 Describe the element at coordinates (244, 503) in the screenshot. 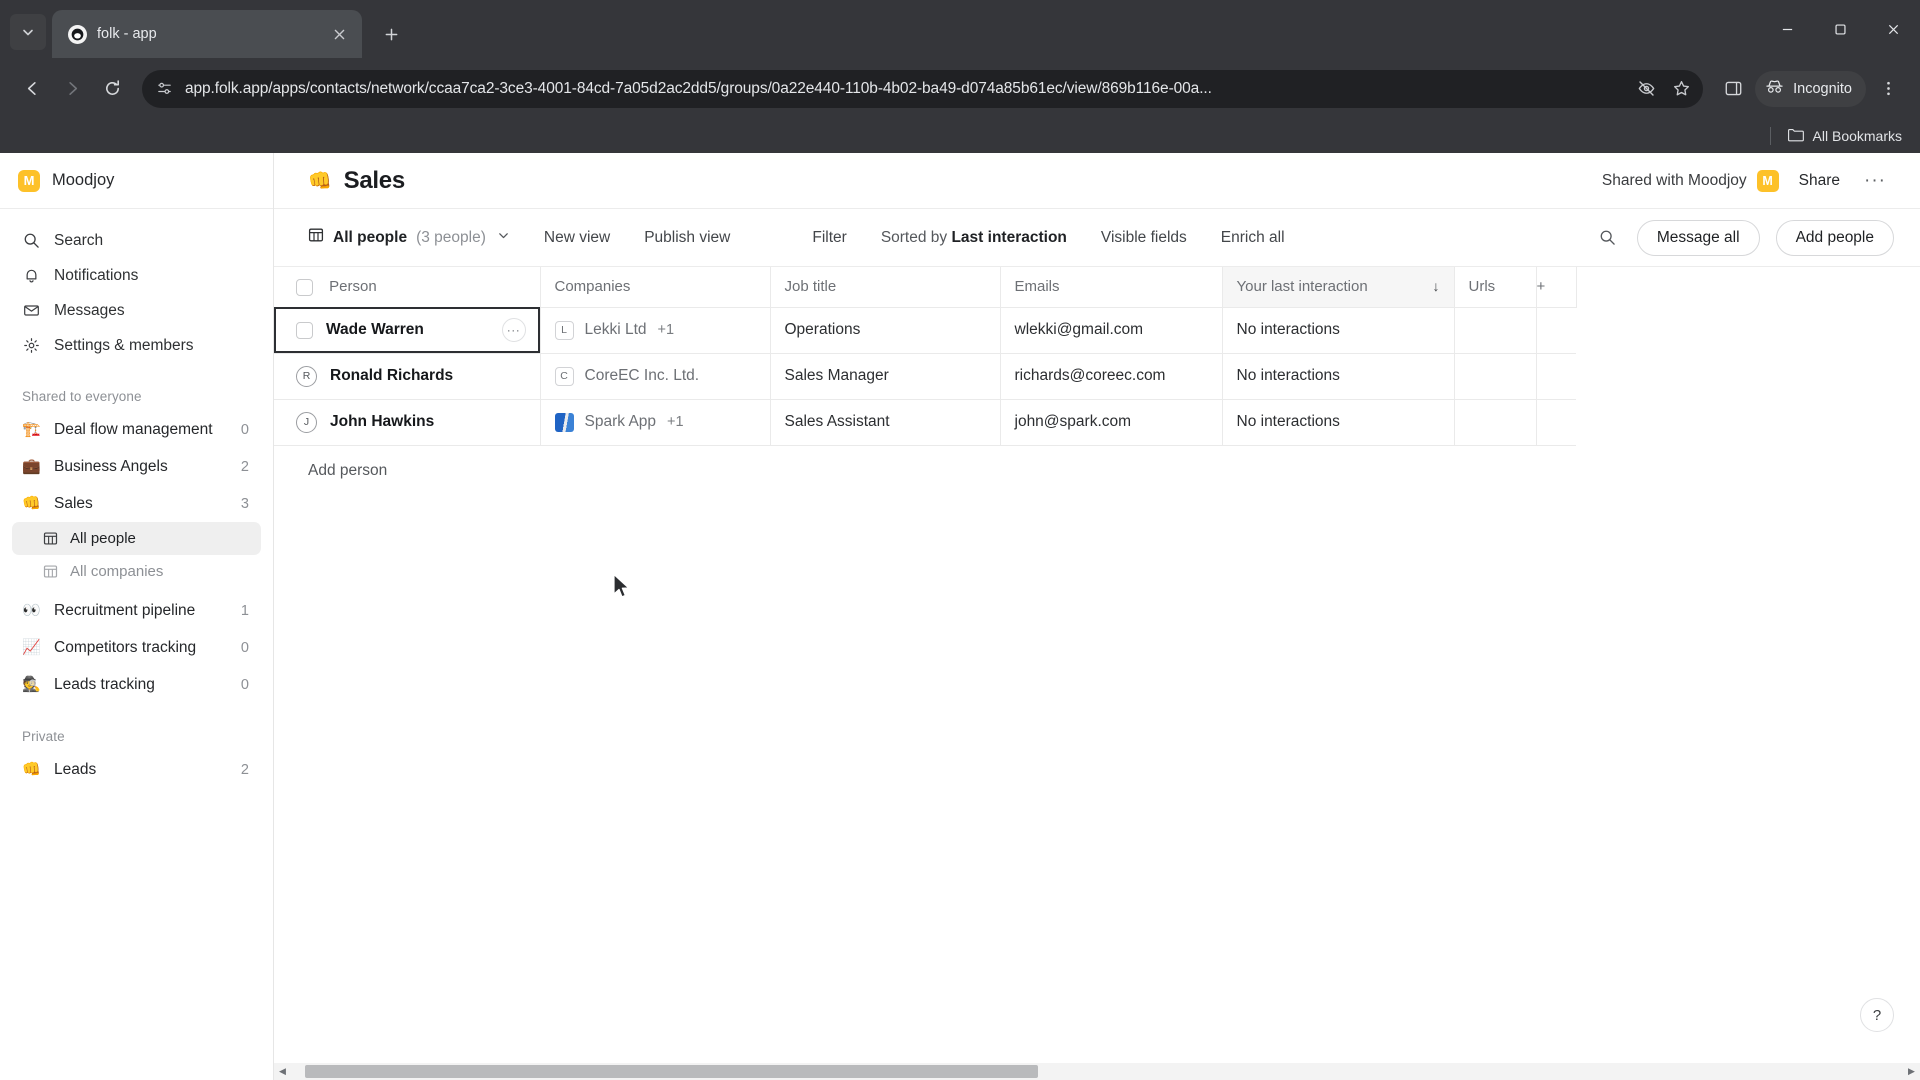

I see `sidebar-item-count: 3` at that location.